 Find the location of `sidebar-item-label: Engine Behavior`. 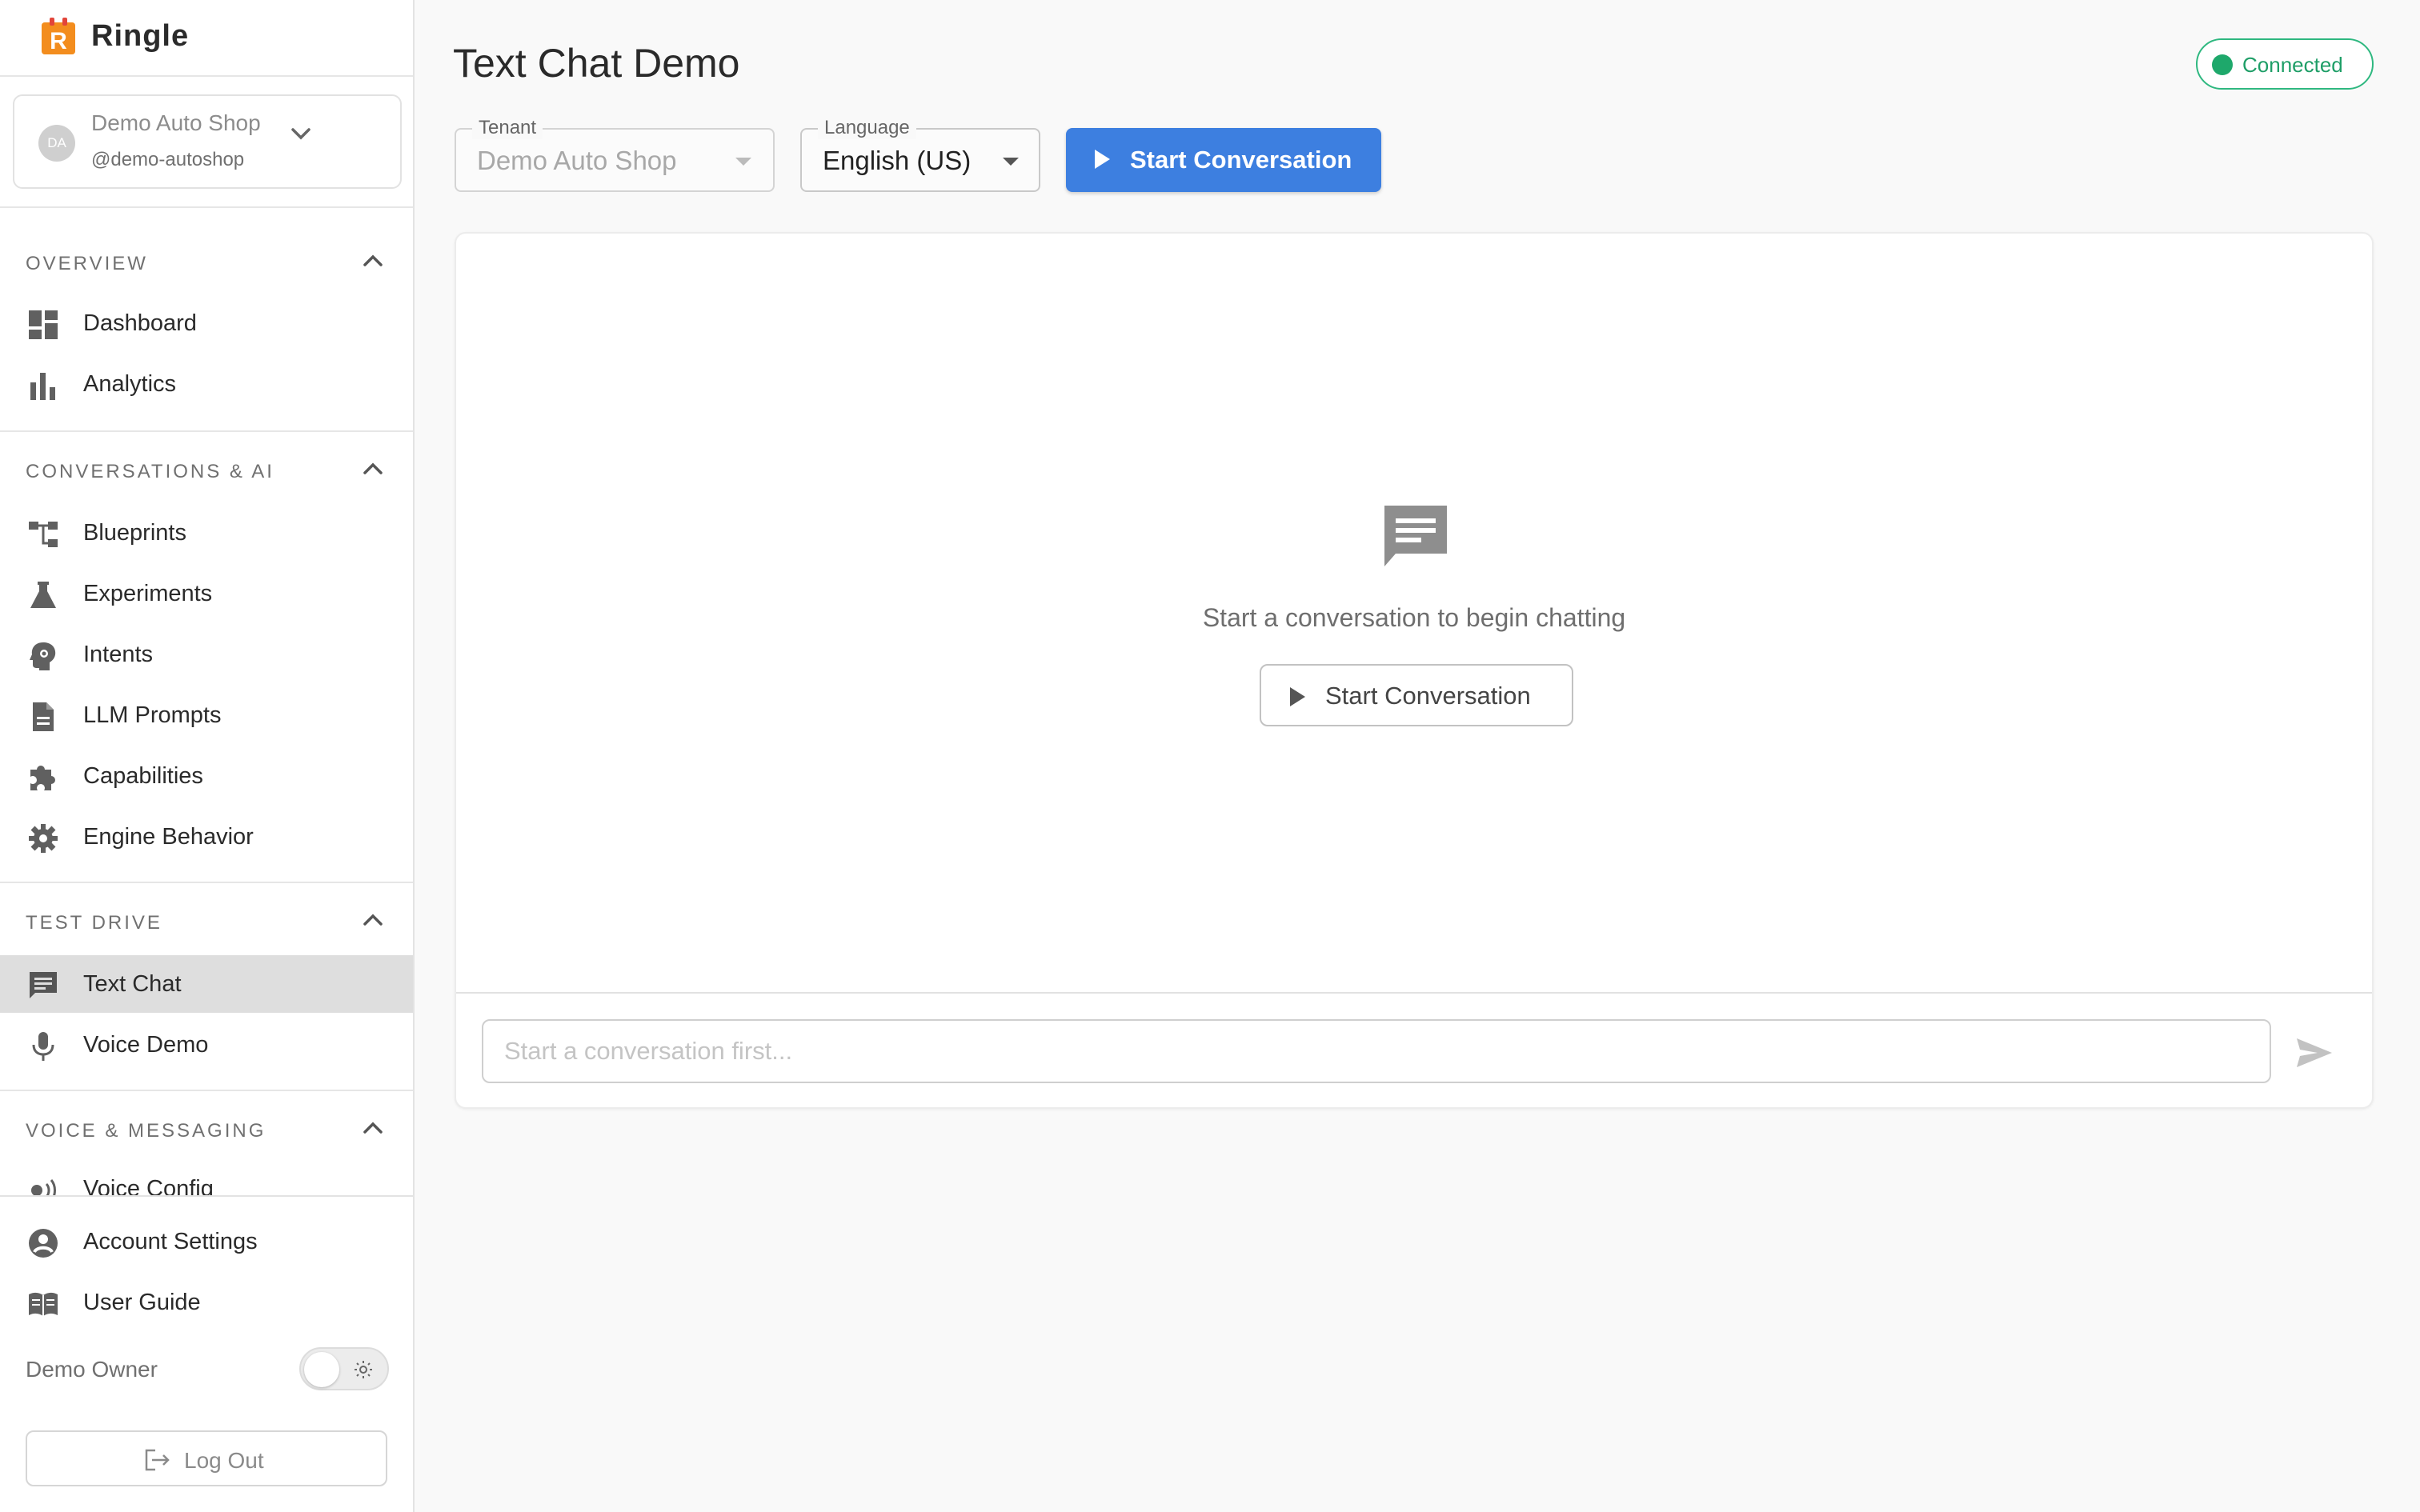

sidebar-item-label: Engine Behavior is located at coordinates (168, 837).